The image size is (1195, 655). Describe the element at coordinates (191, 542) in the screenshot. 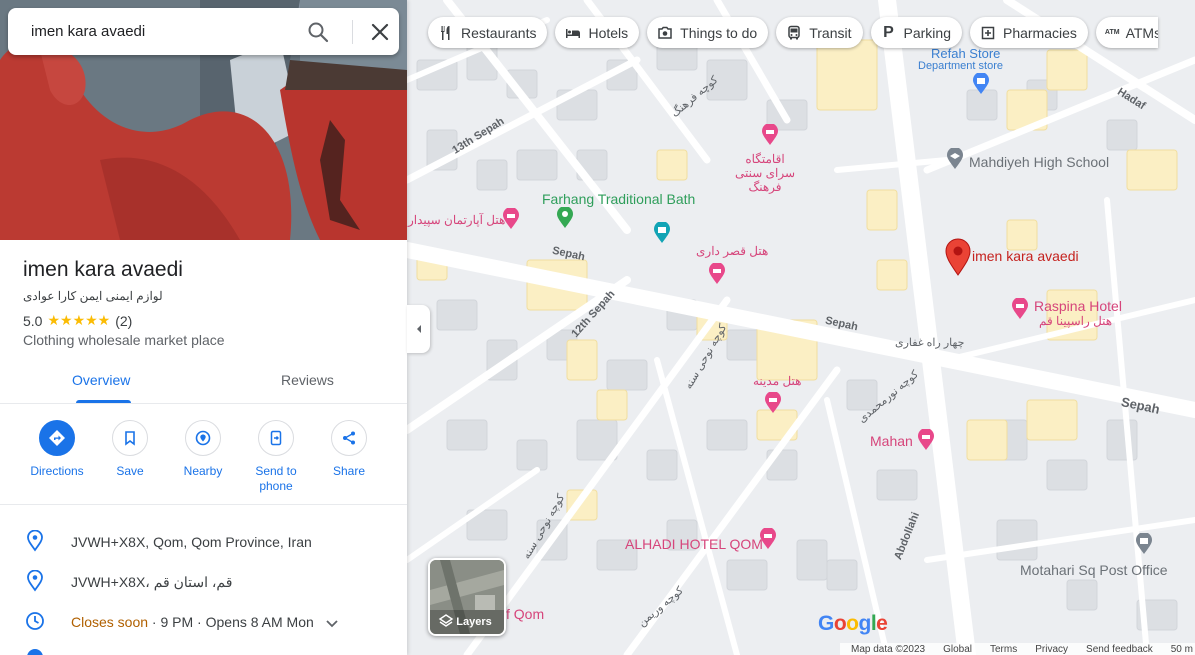

I see `address-text: JVWH+X8X, Qom, Qom Province, Iran` at that location.